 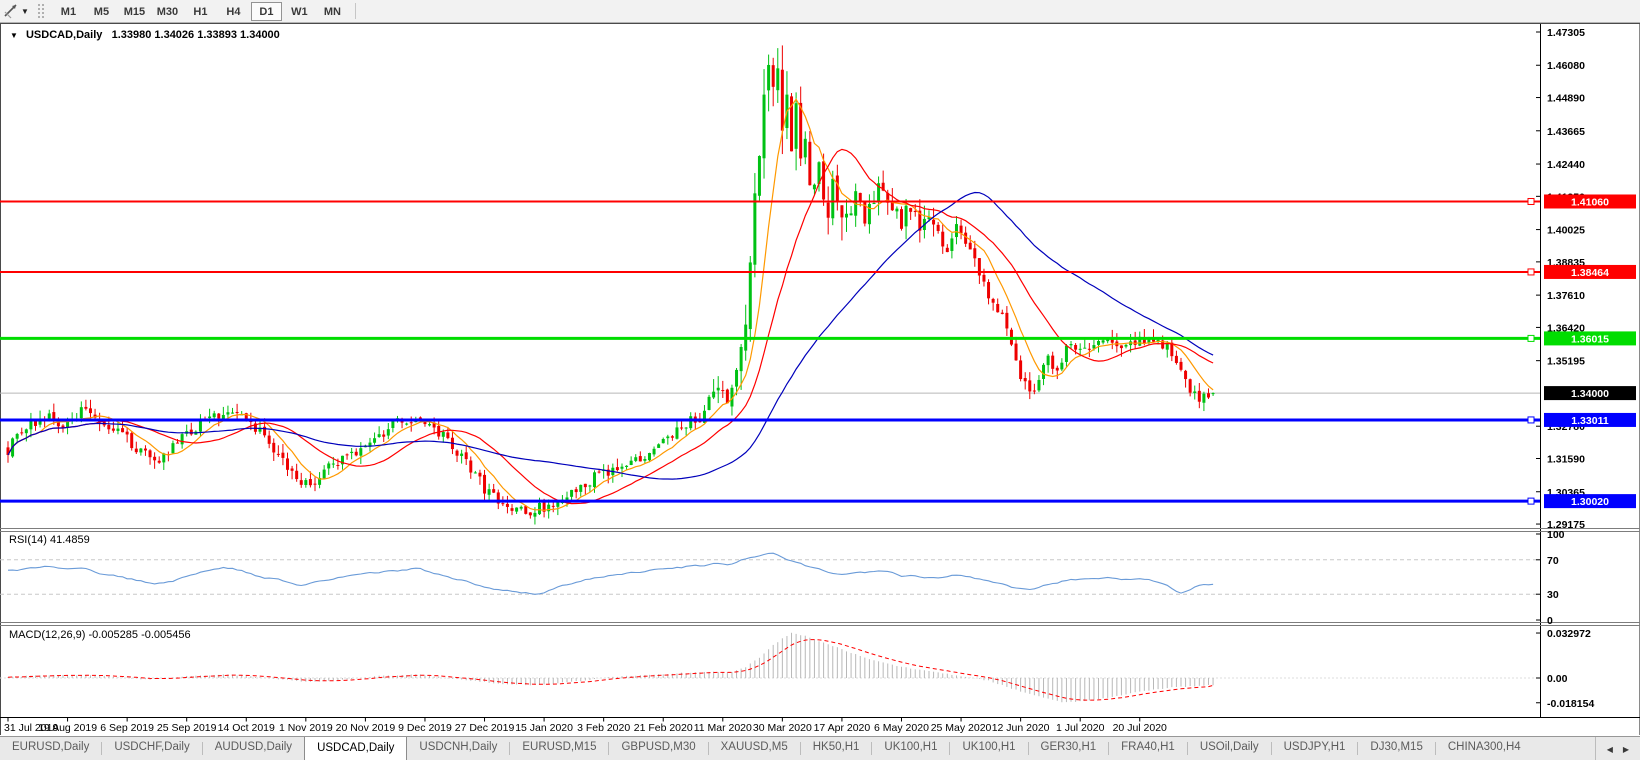 What do you see at coordinates (1566, 296) in the screenshot?
I see `svg-text: 1.37610` at bounding box center [1566, 296].